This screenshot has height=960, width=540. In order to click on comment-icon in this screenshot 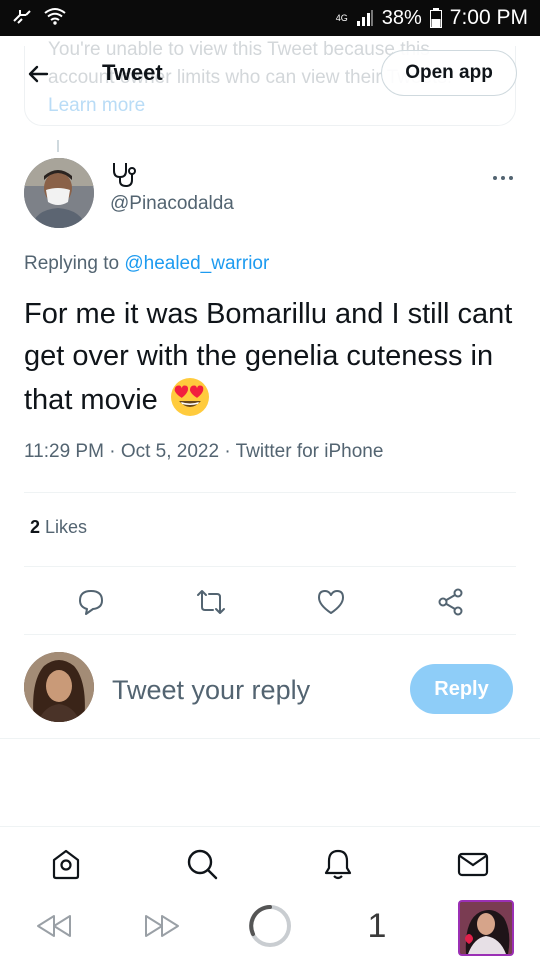, I will do `click(91, 602)`.